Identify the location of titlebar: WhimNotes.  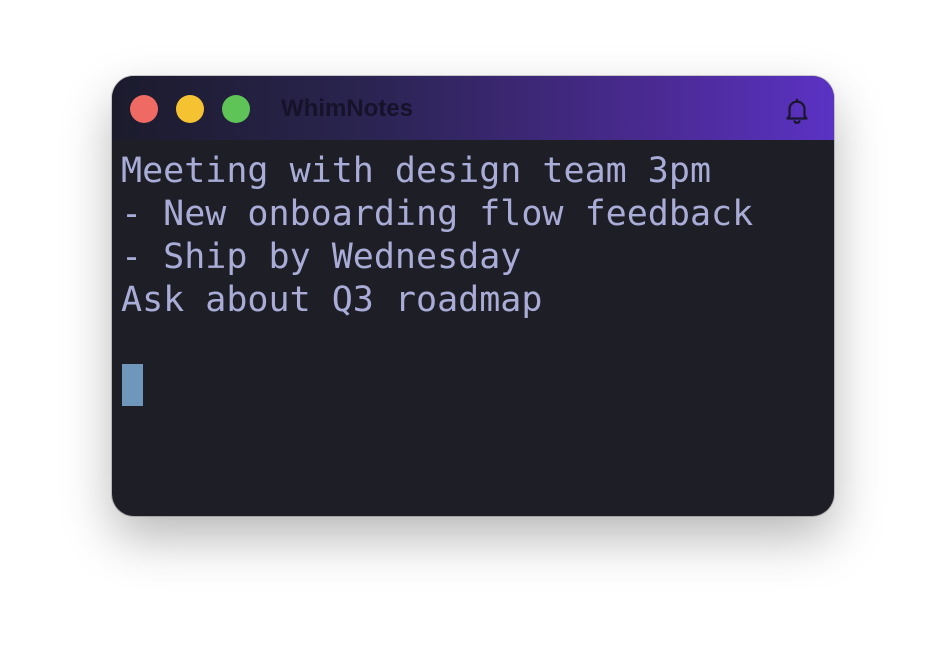
(473, 108).